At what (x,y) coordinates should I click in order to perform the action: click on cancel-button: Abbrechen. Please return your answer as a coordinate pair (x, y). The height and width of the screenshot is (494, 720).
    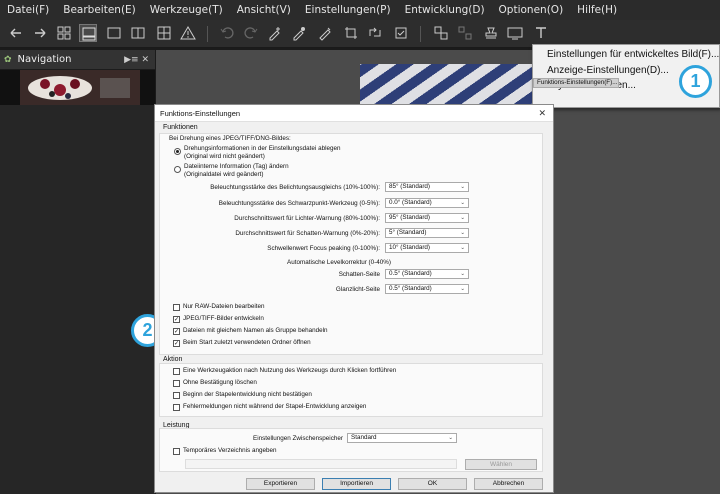
    Looking at the image, I should click on (508, 484).